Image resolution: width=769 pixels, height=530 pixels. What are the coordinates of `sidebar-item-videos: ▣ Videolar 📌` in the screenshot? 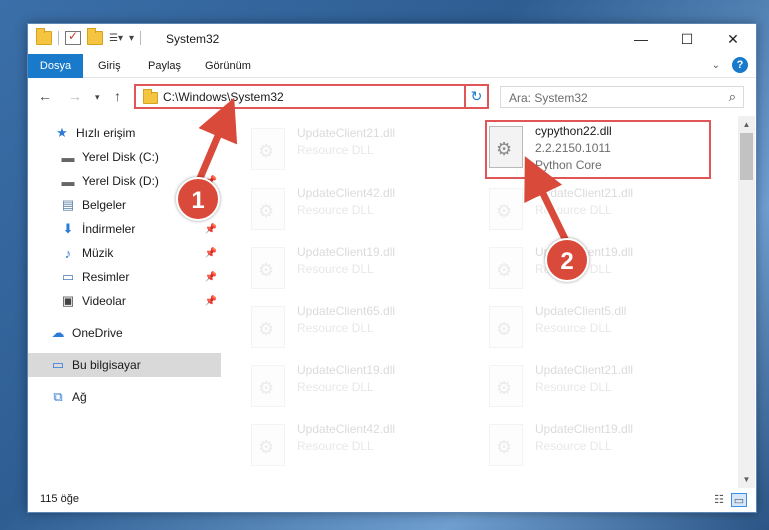 It's located at (124, 301).